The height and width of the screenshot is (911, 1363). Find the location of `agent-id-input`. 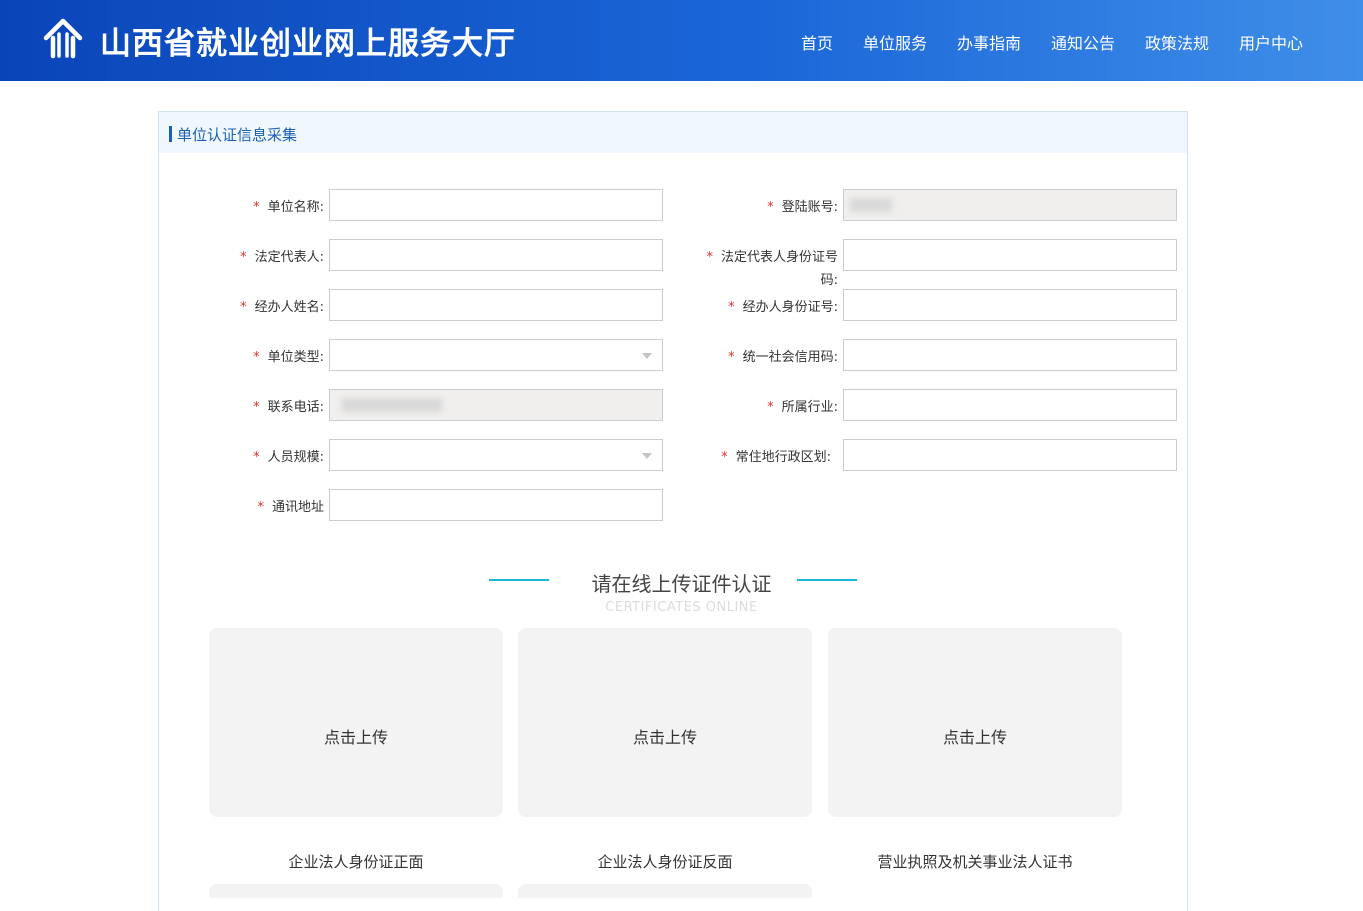

agent-id-input is located at coordinates (1010, 305).